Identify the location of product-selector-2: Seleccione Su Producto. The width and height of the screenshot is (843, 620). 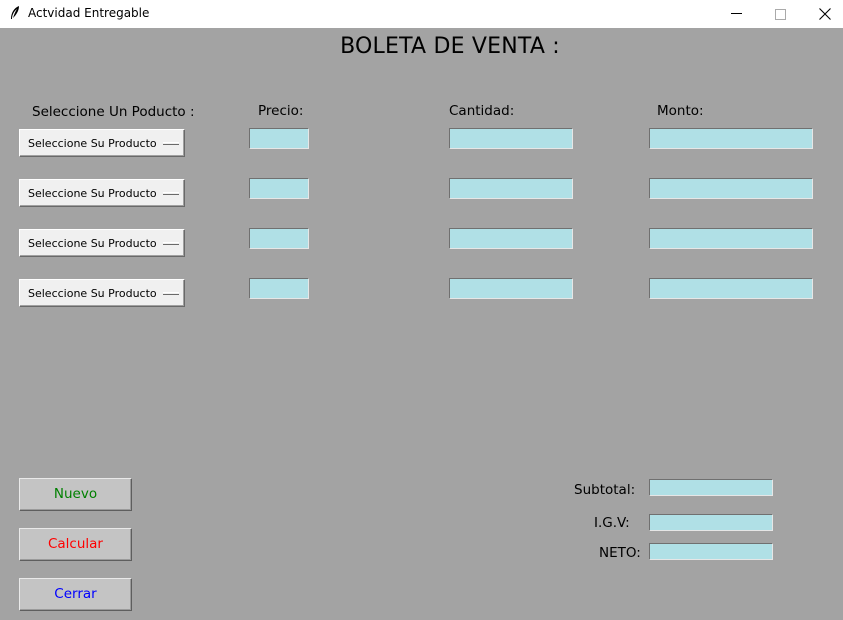
(102, 193).